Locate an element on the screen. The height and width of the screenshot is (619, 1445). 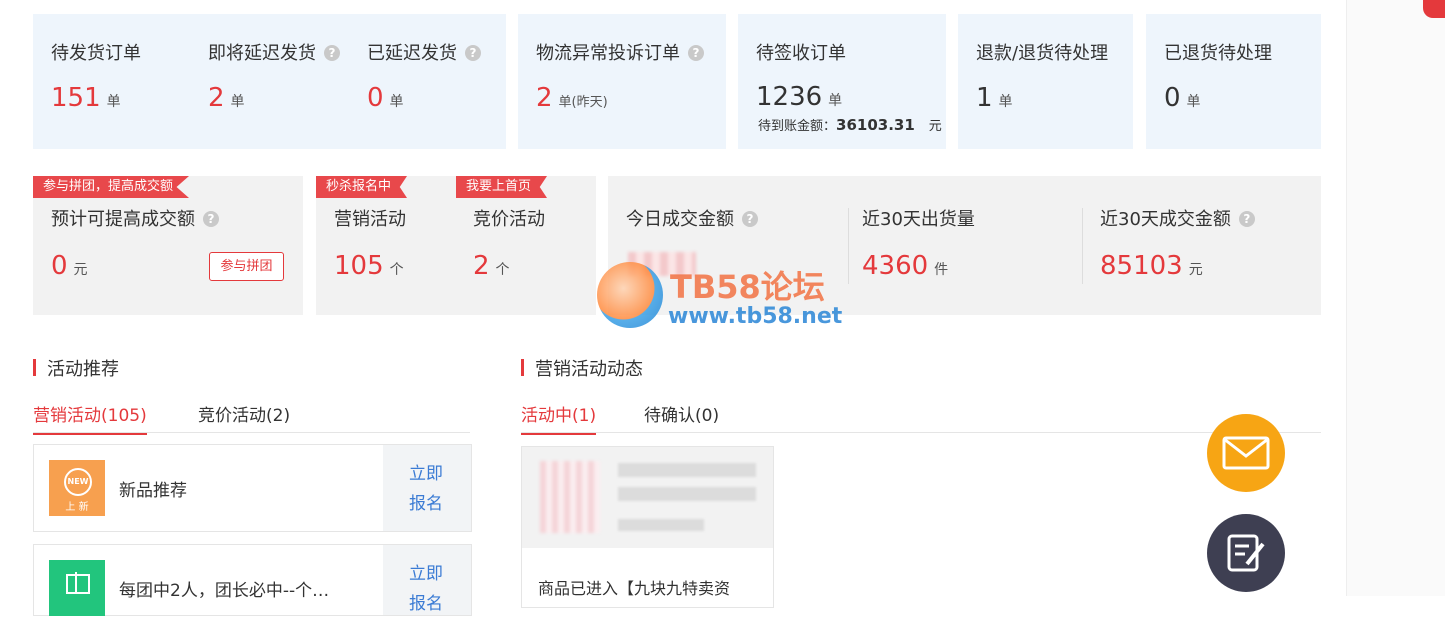
refund-label: 退款/退货待处理 is located at coordinates (1042, 53).